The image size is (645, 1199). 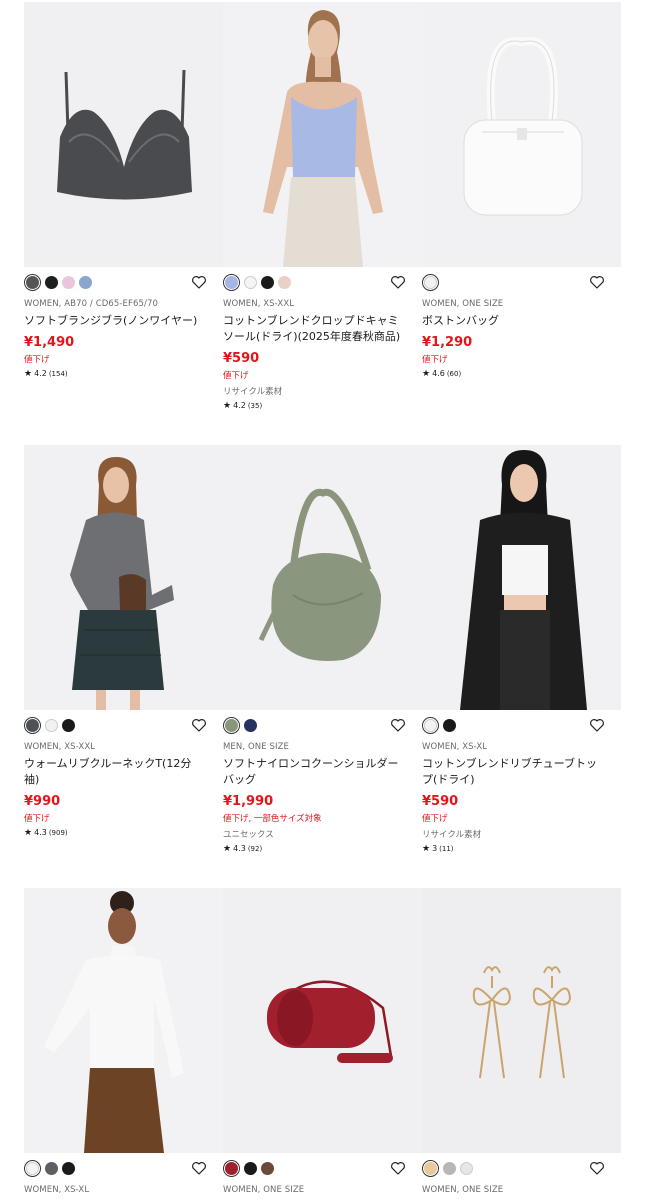 I want to click on rating-value: 4.6, so click(x=438, y=373).